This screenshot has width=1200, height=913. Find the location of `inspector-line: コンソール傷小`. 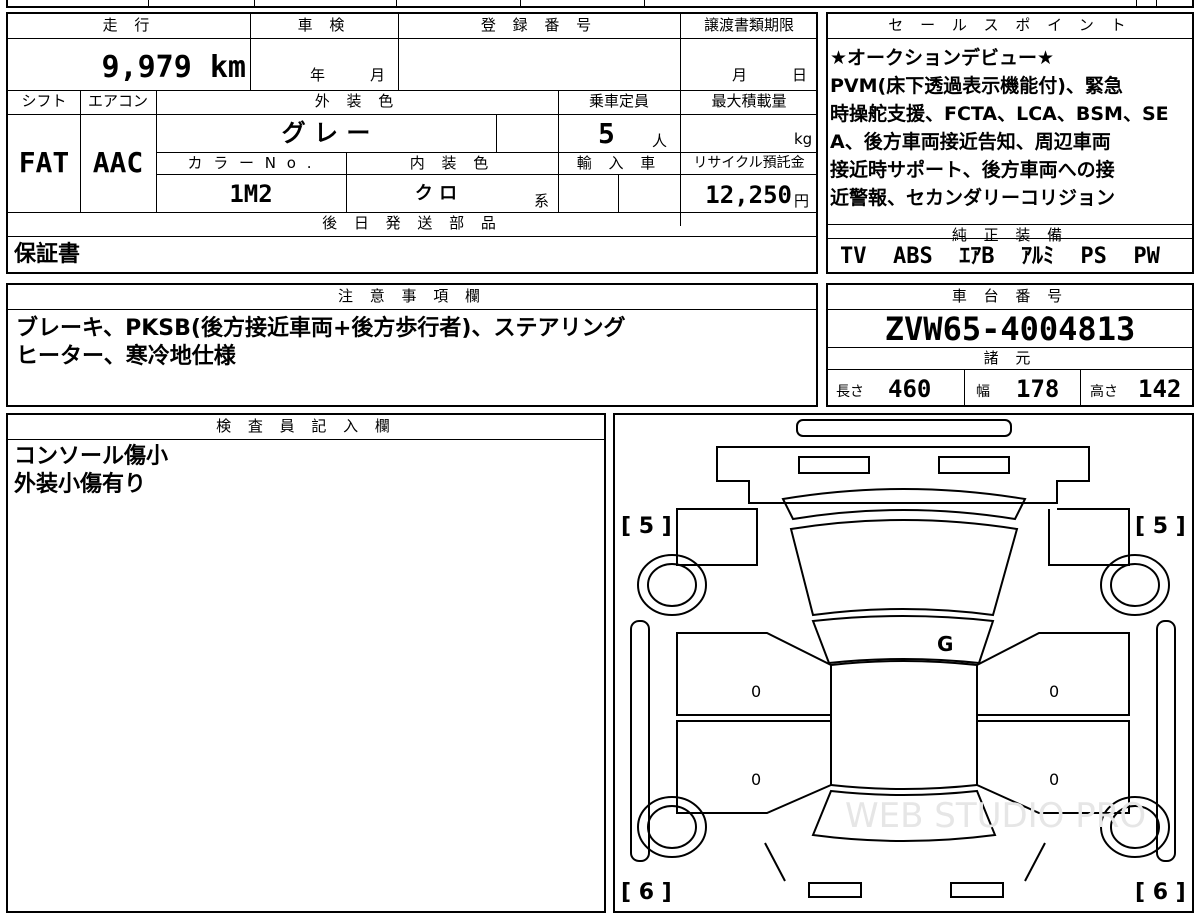

inspector-line: コンソール傷小 is located at coordinates (91, 456).